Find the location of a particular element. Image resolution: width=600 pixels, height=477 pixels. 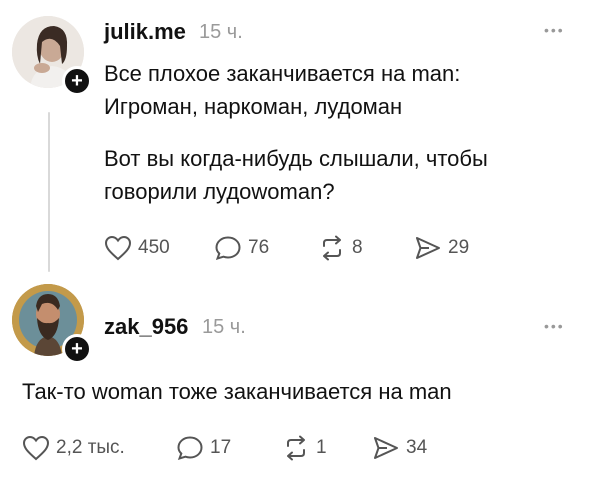

like-button: 450 is located at coordinates (137, 248).